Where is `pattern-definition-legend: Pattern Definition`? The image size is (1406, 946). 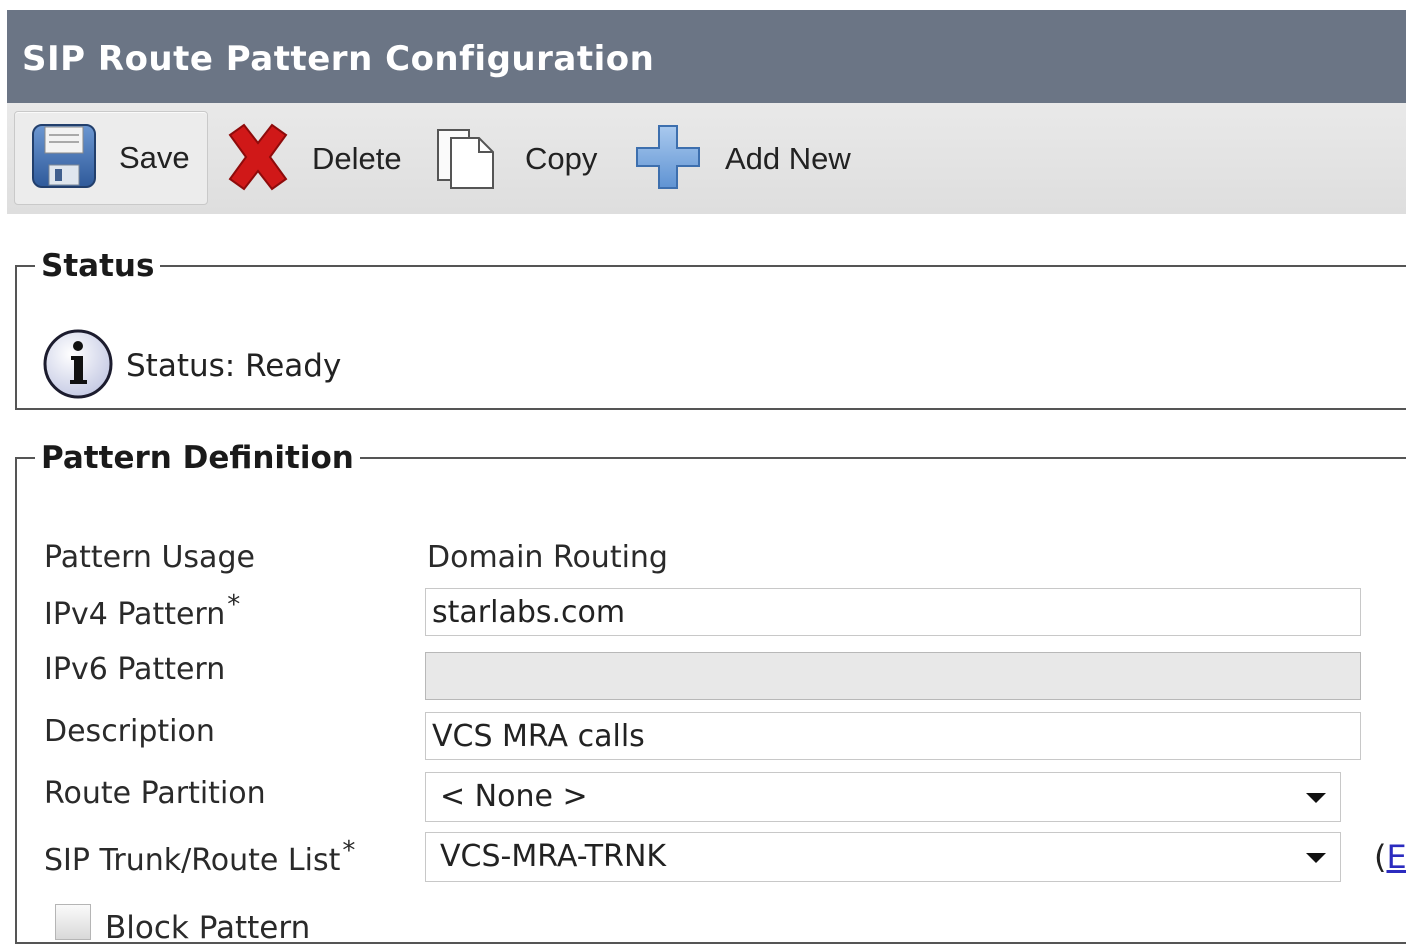
pattern-definition-legend: Pattern Definition is located at coordinates (197, 458).